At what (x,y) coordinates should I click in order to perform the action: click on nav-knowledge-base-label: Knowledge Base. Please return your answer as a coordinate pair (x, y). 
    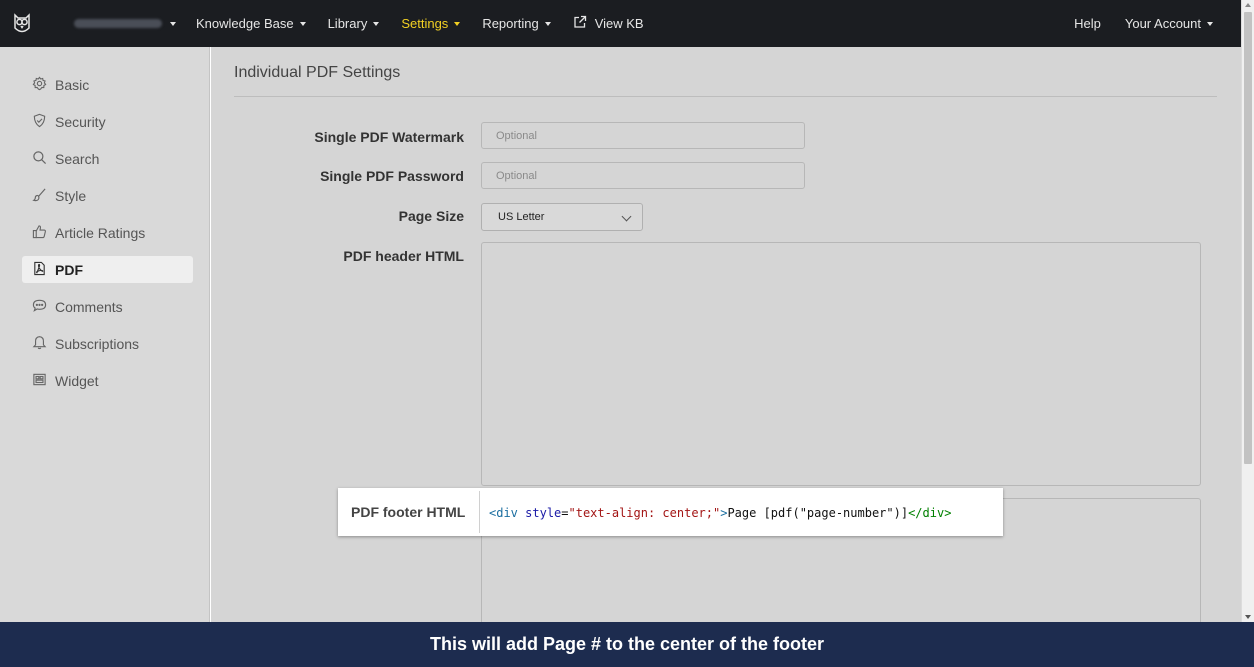
    Looking at the image, I should click on (245, 23).